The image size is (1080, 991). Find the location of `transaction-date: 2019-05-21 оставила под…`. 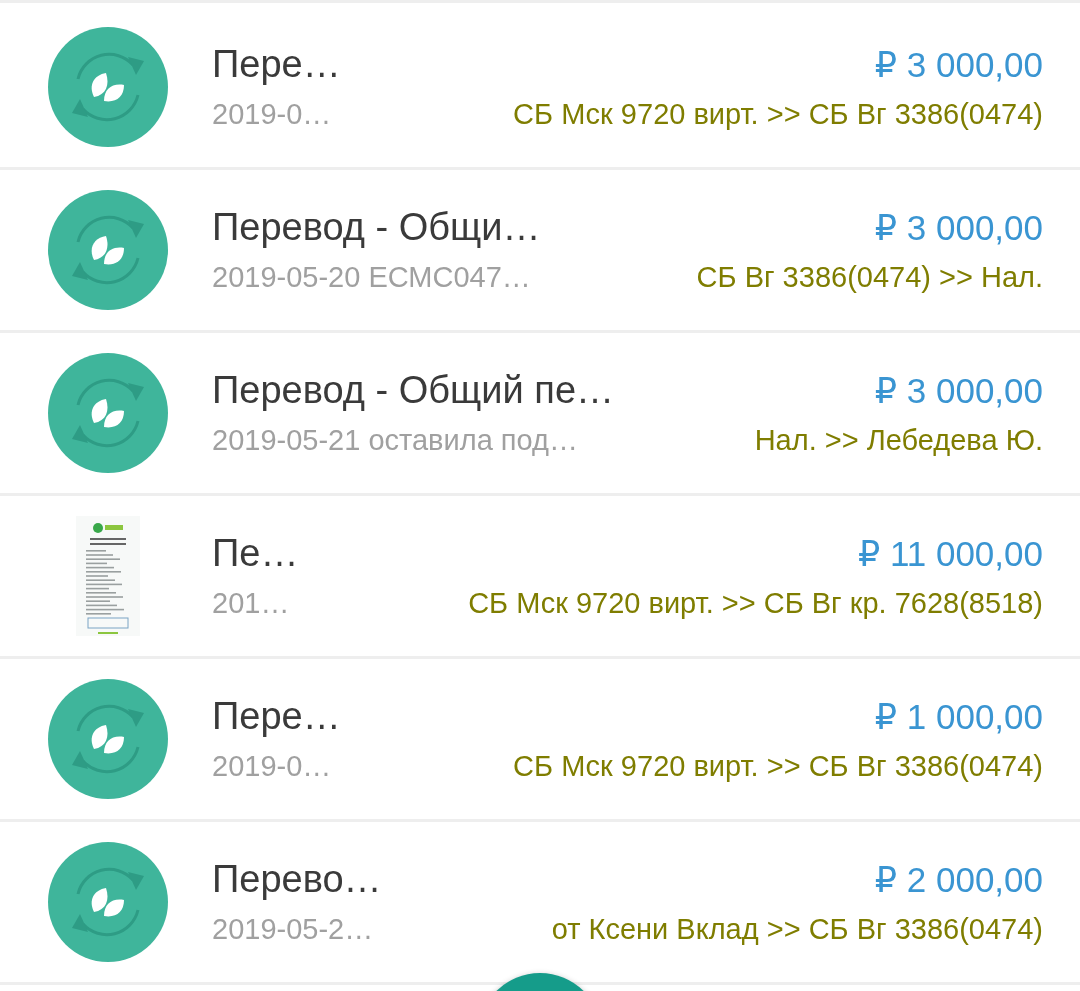

transaction-date: 2019-05-21 оставила под… is located at coordinates (395, 440).